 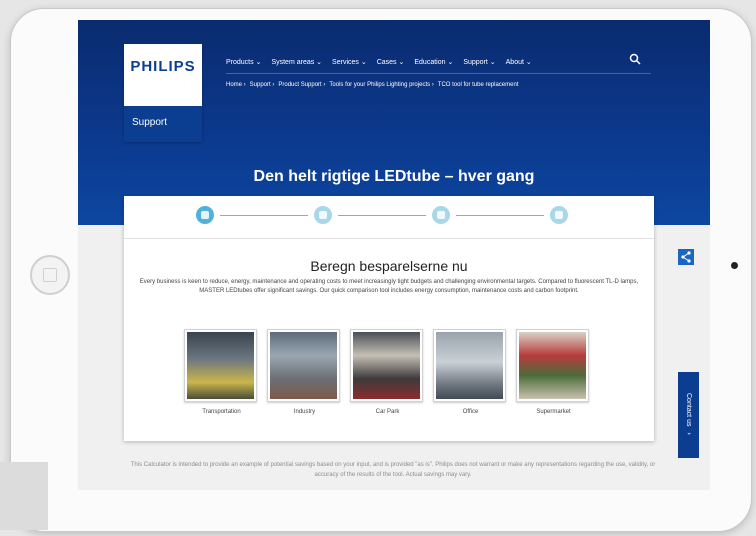 What do you see at coordinates (734, 265) in the screenshot?
I see `camera-icon` at bounding box center [734, 265].